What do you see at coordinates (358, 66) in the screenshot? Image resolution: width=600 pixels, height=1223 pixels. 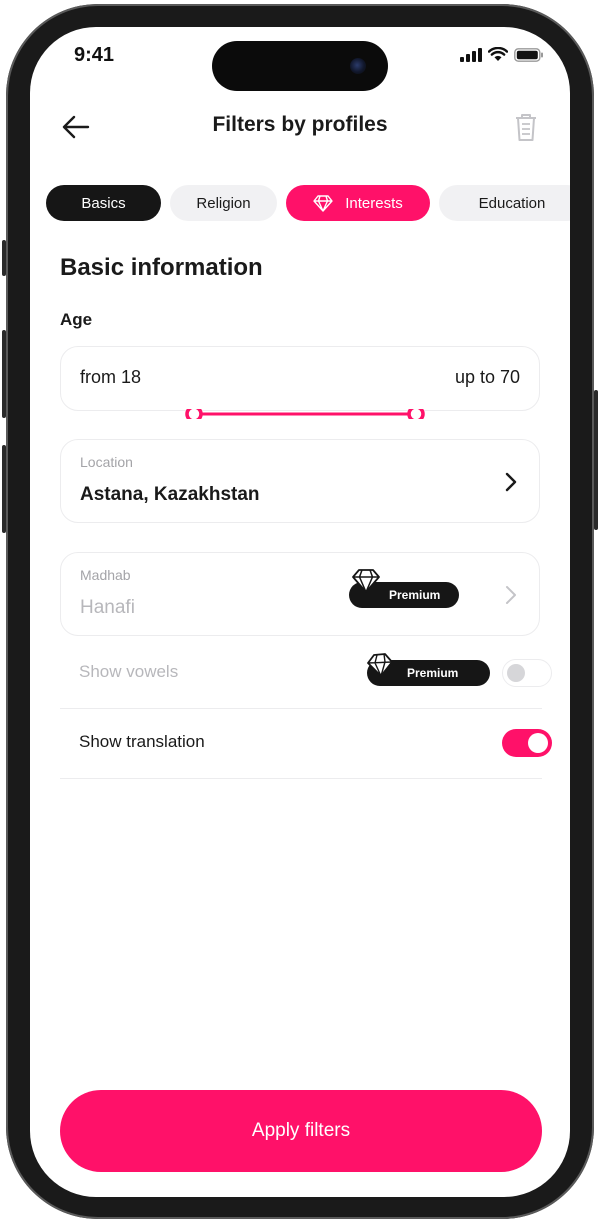 I see `camera-icon` at bounding box center [358, 66].